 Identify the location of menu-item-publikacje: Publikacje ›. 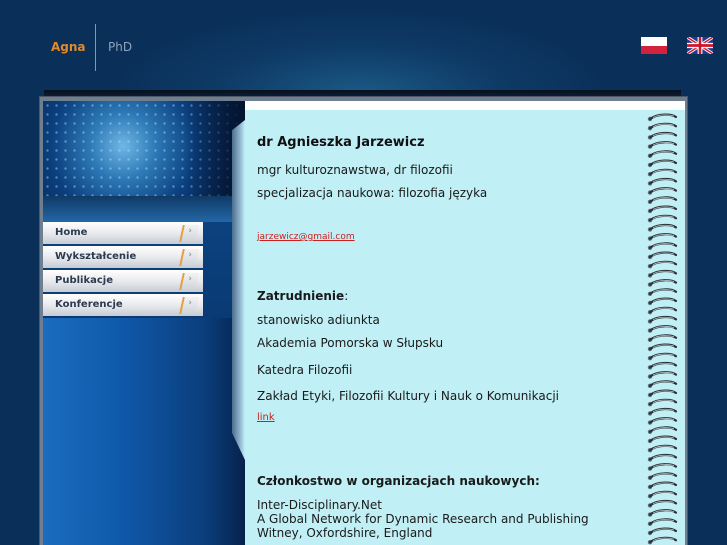
(123, 281).